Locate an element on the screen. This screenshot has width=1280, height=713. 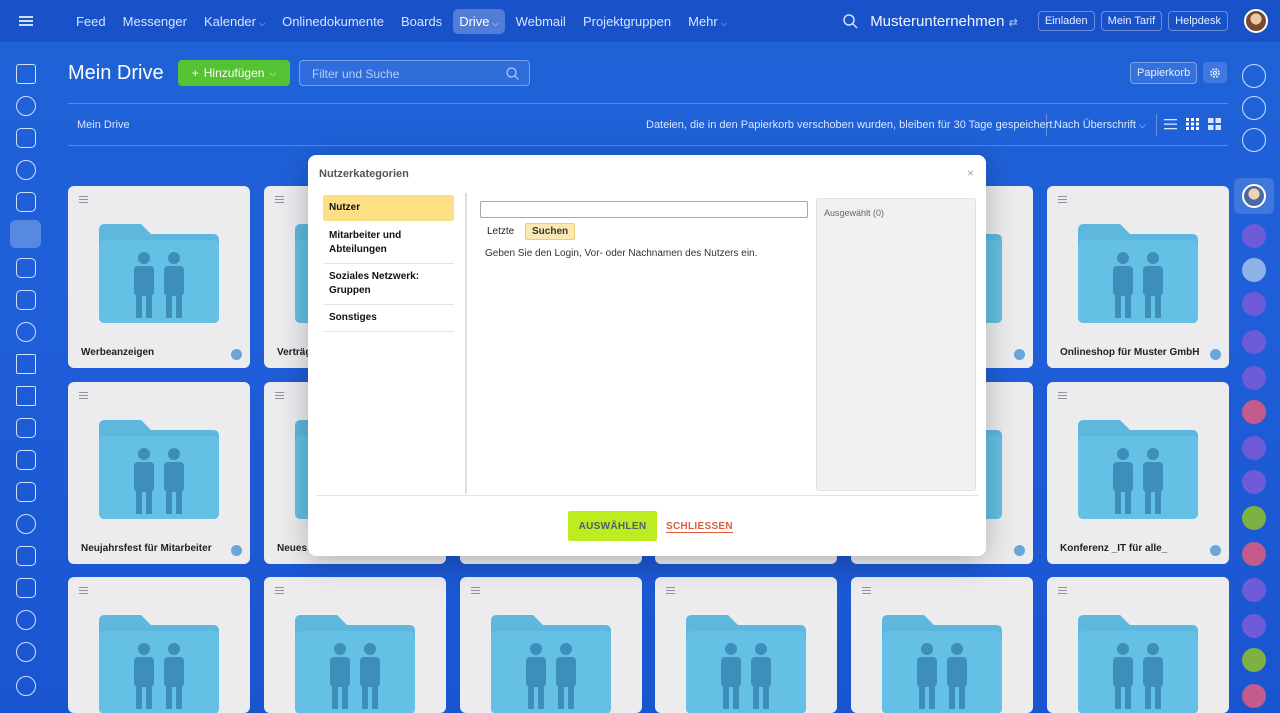
nav-drive: Drive ⌵ is located at coordinates (479, 21).